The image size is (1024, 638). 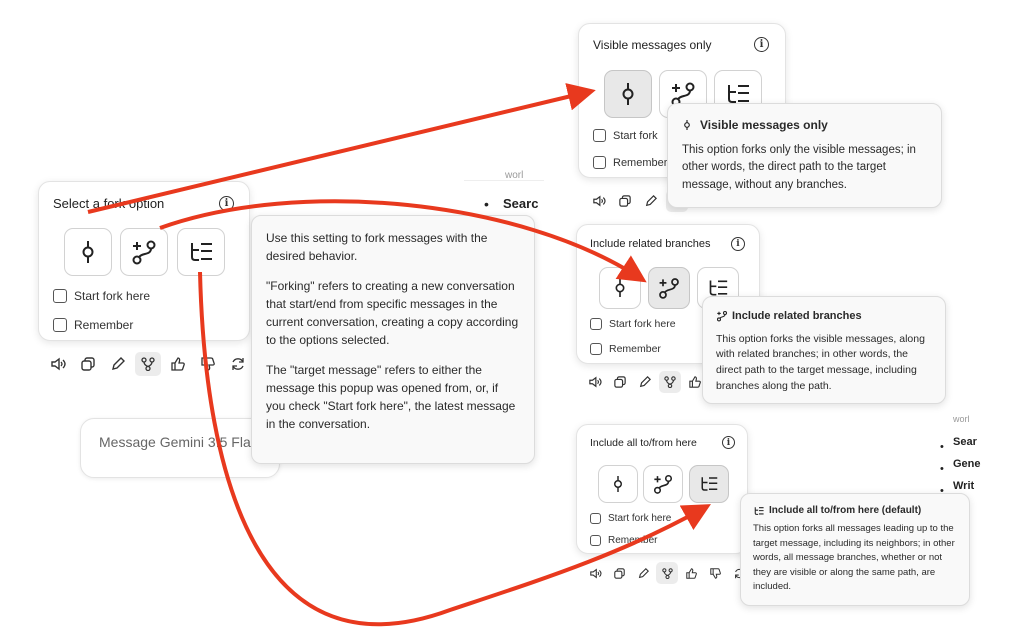 What do you see at coordinates (845, 510) in the screenshot?
I see `tooltip-title: Include all to/from here (default)` at bounding box center [845, 510].